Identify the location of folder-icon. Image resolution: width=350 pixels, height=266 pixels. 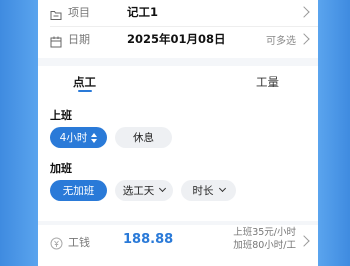
(56, 13).